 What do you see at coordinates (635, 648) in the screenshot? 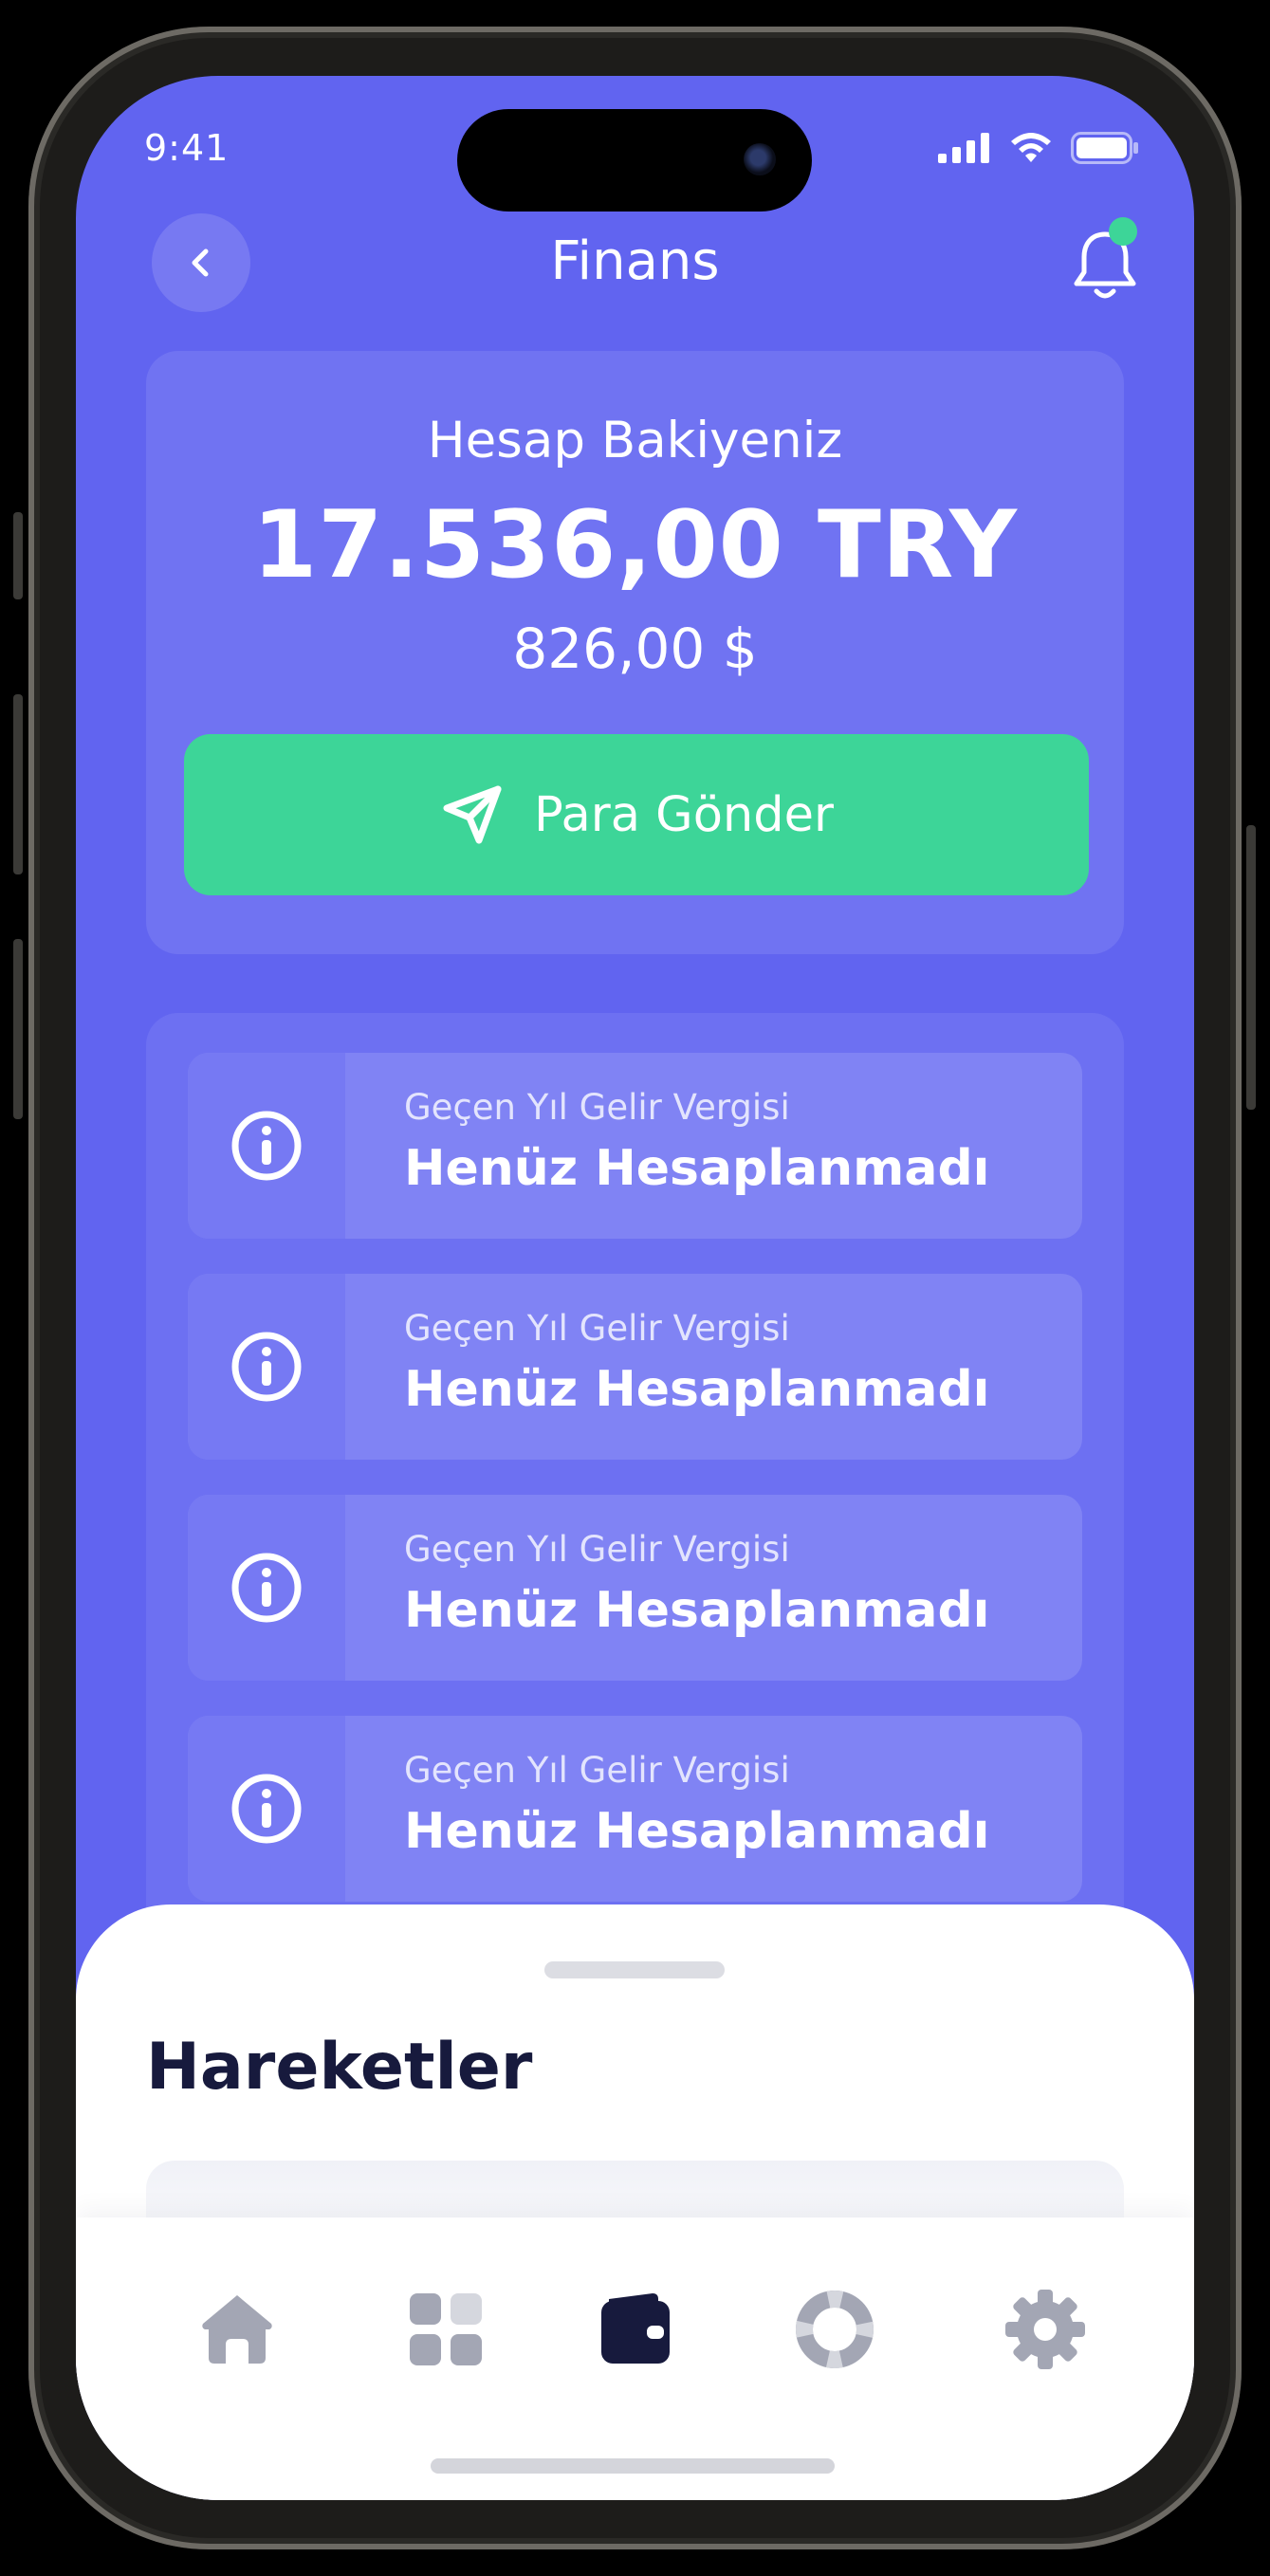
I see `balance-amount-usd: 826,00 $` at bounding box center [635, 648].